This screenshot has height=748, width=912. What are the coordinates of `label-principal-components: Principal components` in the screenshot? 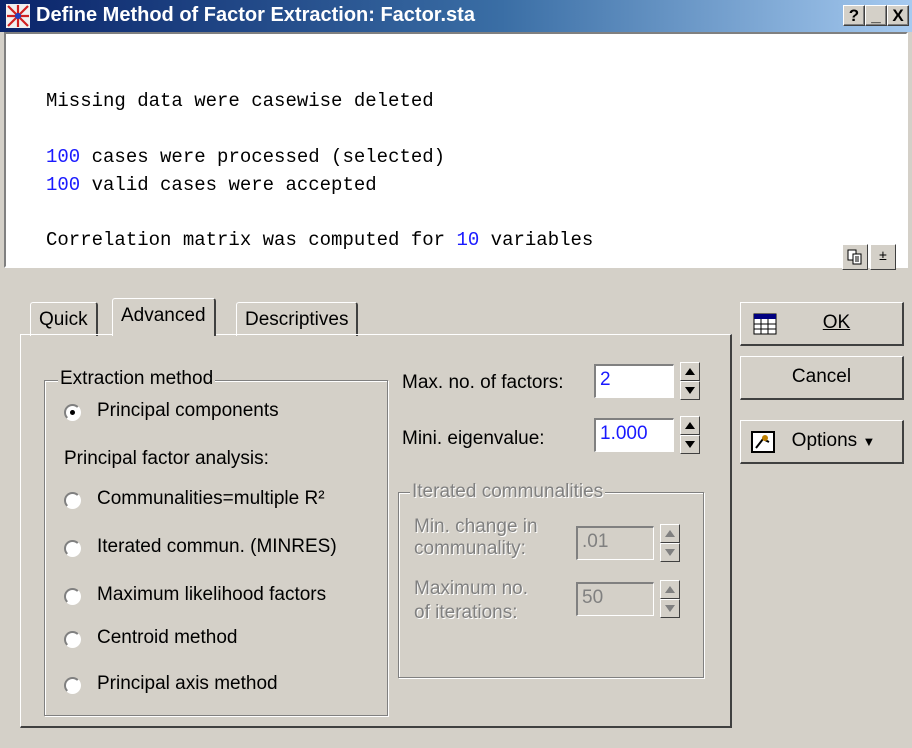 It's located at (188, 410).